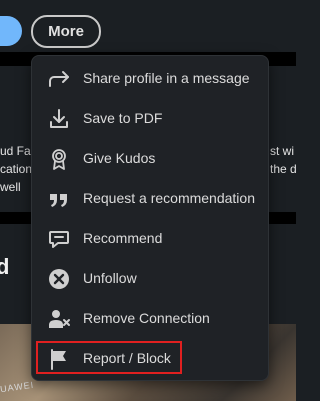 Image resolution: width=320 pixels, height=401 pixels. What do you see at coordinates (146, 318) in the screenshot?
I see `menu-item-label: Remove Connection` at bounding box center [146, 318].